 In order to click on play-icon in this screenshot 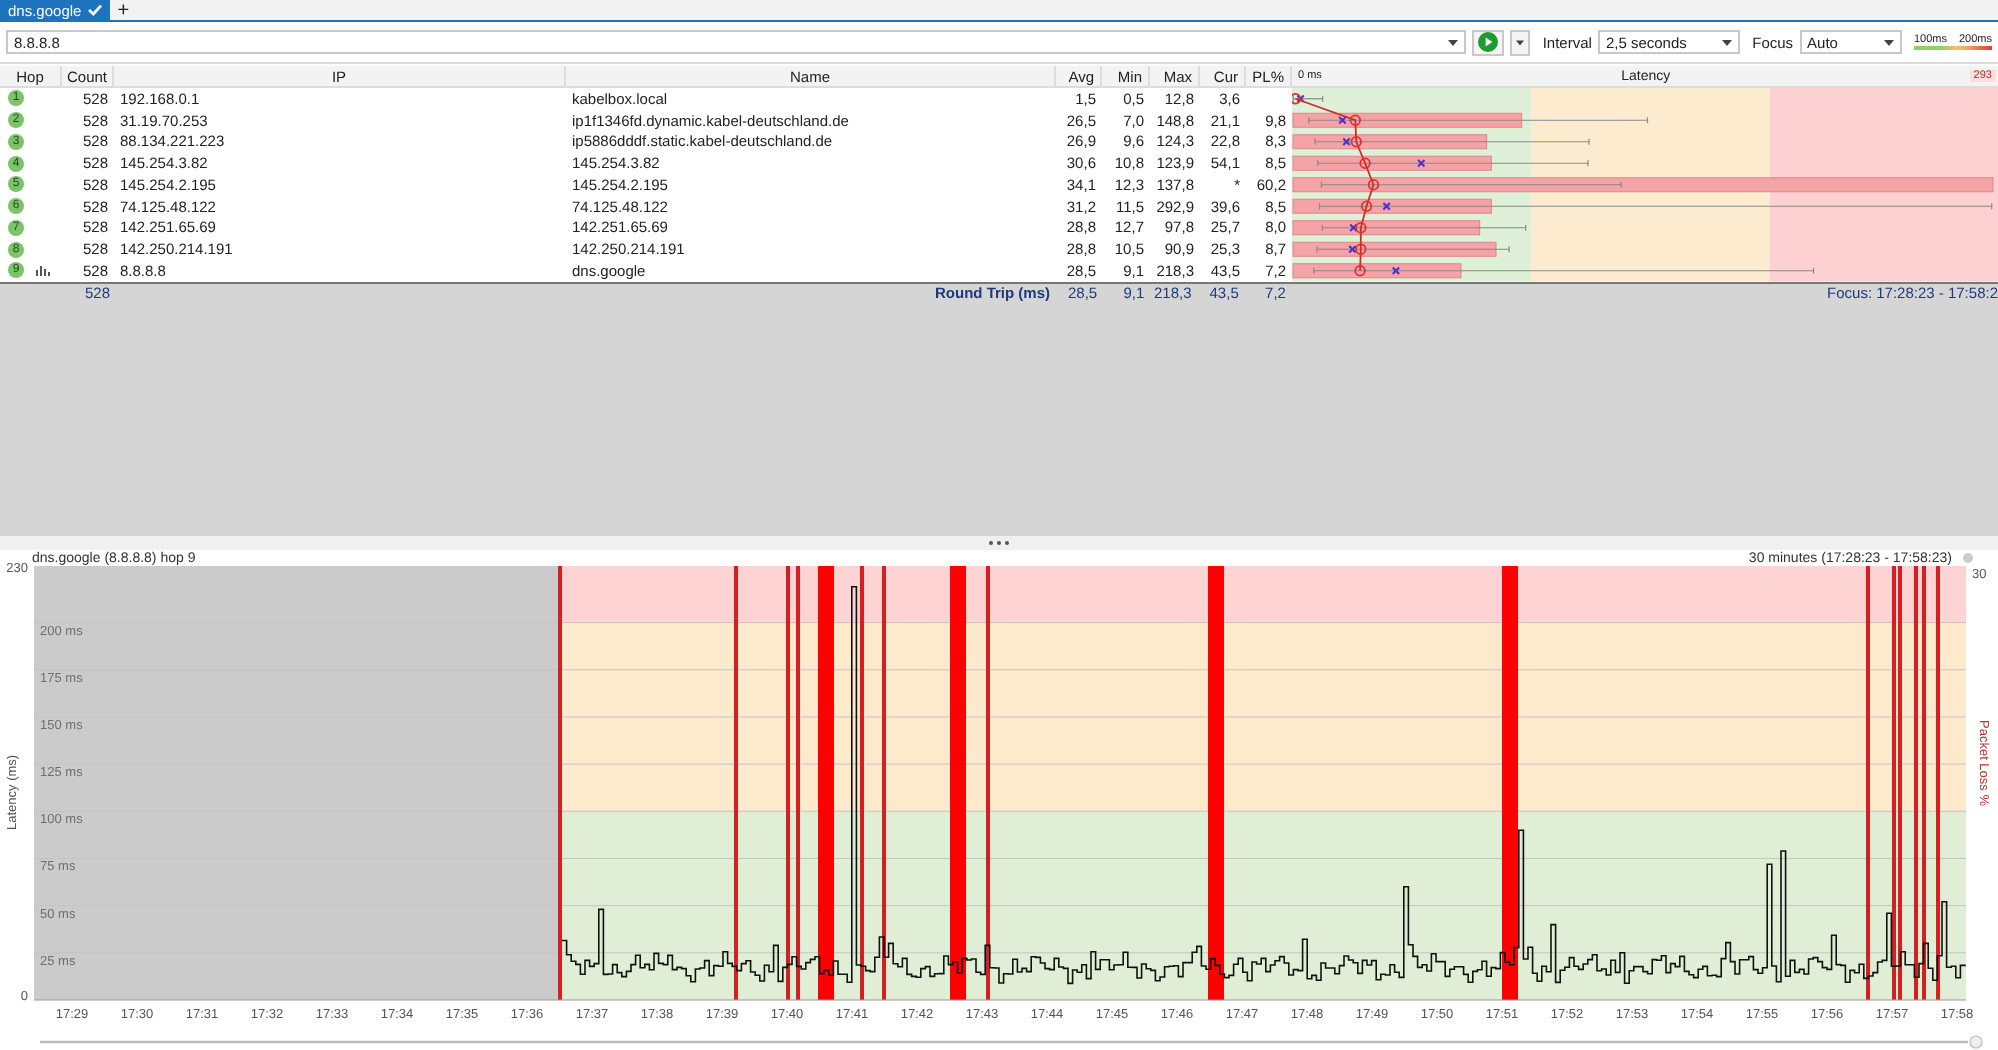, I will do `click(1488, 42)`.